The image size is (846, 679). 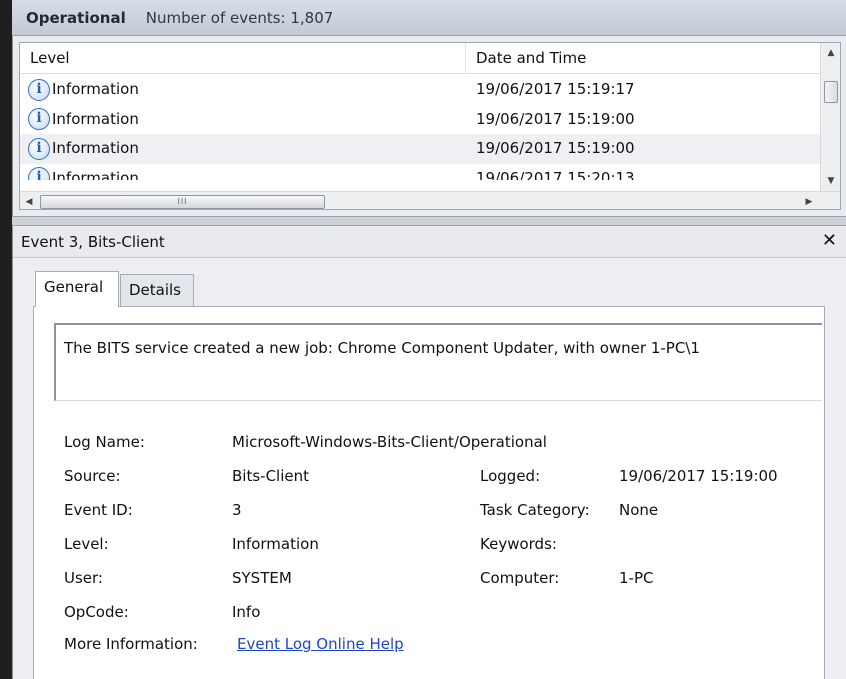 I want to click on event-row-partial: i Information 19/06/2017 15:20:13, so click(x=420, y=172).